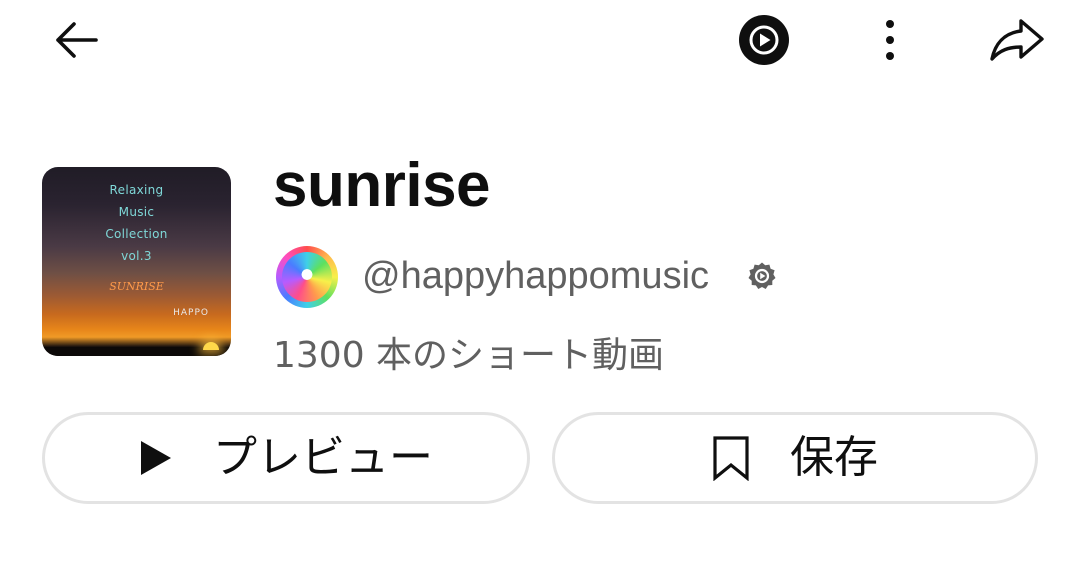 The height and width of the screenshot is (564, 1080). I want to click on bookmark-icon, so click(731, 458).